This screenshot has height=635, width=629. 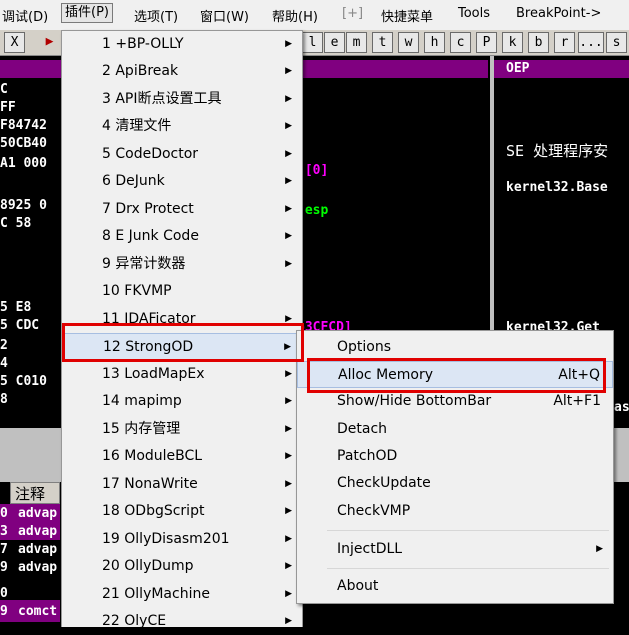 What do you see at coordinates (182, 154) in the screenshot?
I see `plugin-item: 5 CodeDoctor ▶` at bounding box center [182, 154].